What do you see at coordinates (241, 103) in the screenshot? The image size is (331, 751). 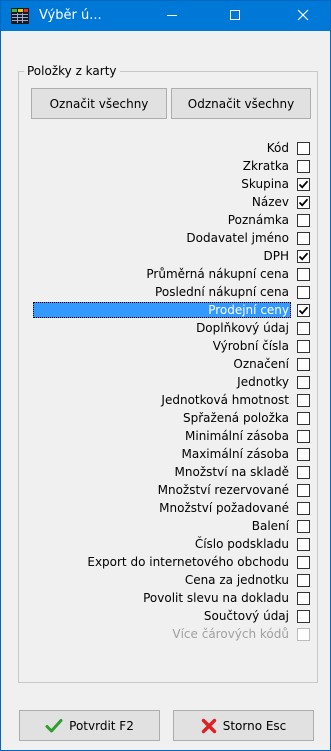 I see `deselect-all-button: Odznačit všechny` at bounding box center [241, 103].